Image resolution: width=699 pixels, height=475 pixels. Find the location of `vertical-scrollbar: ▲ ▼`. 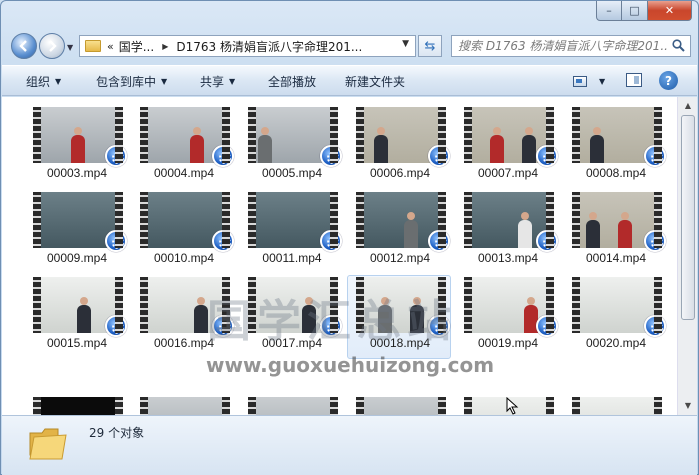

vertical-scrollbar: ▲ ▼ is located at coordinates (687, 256).